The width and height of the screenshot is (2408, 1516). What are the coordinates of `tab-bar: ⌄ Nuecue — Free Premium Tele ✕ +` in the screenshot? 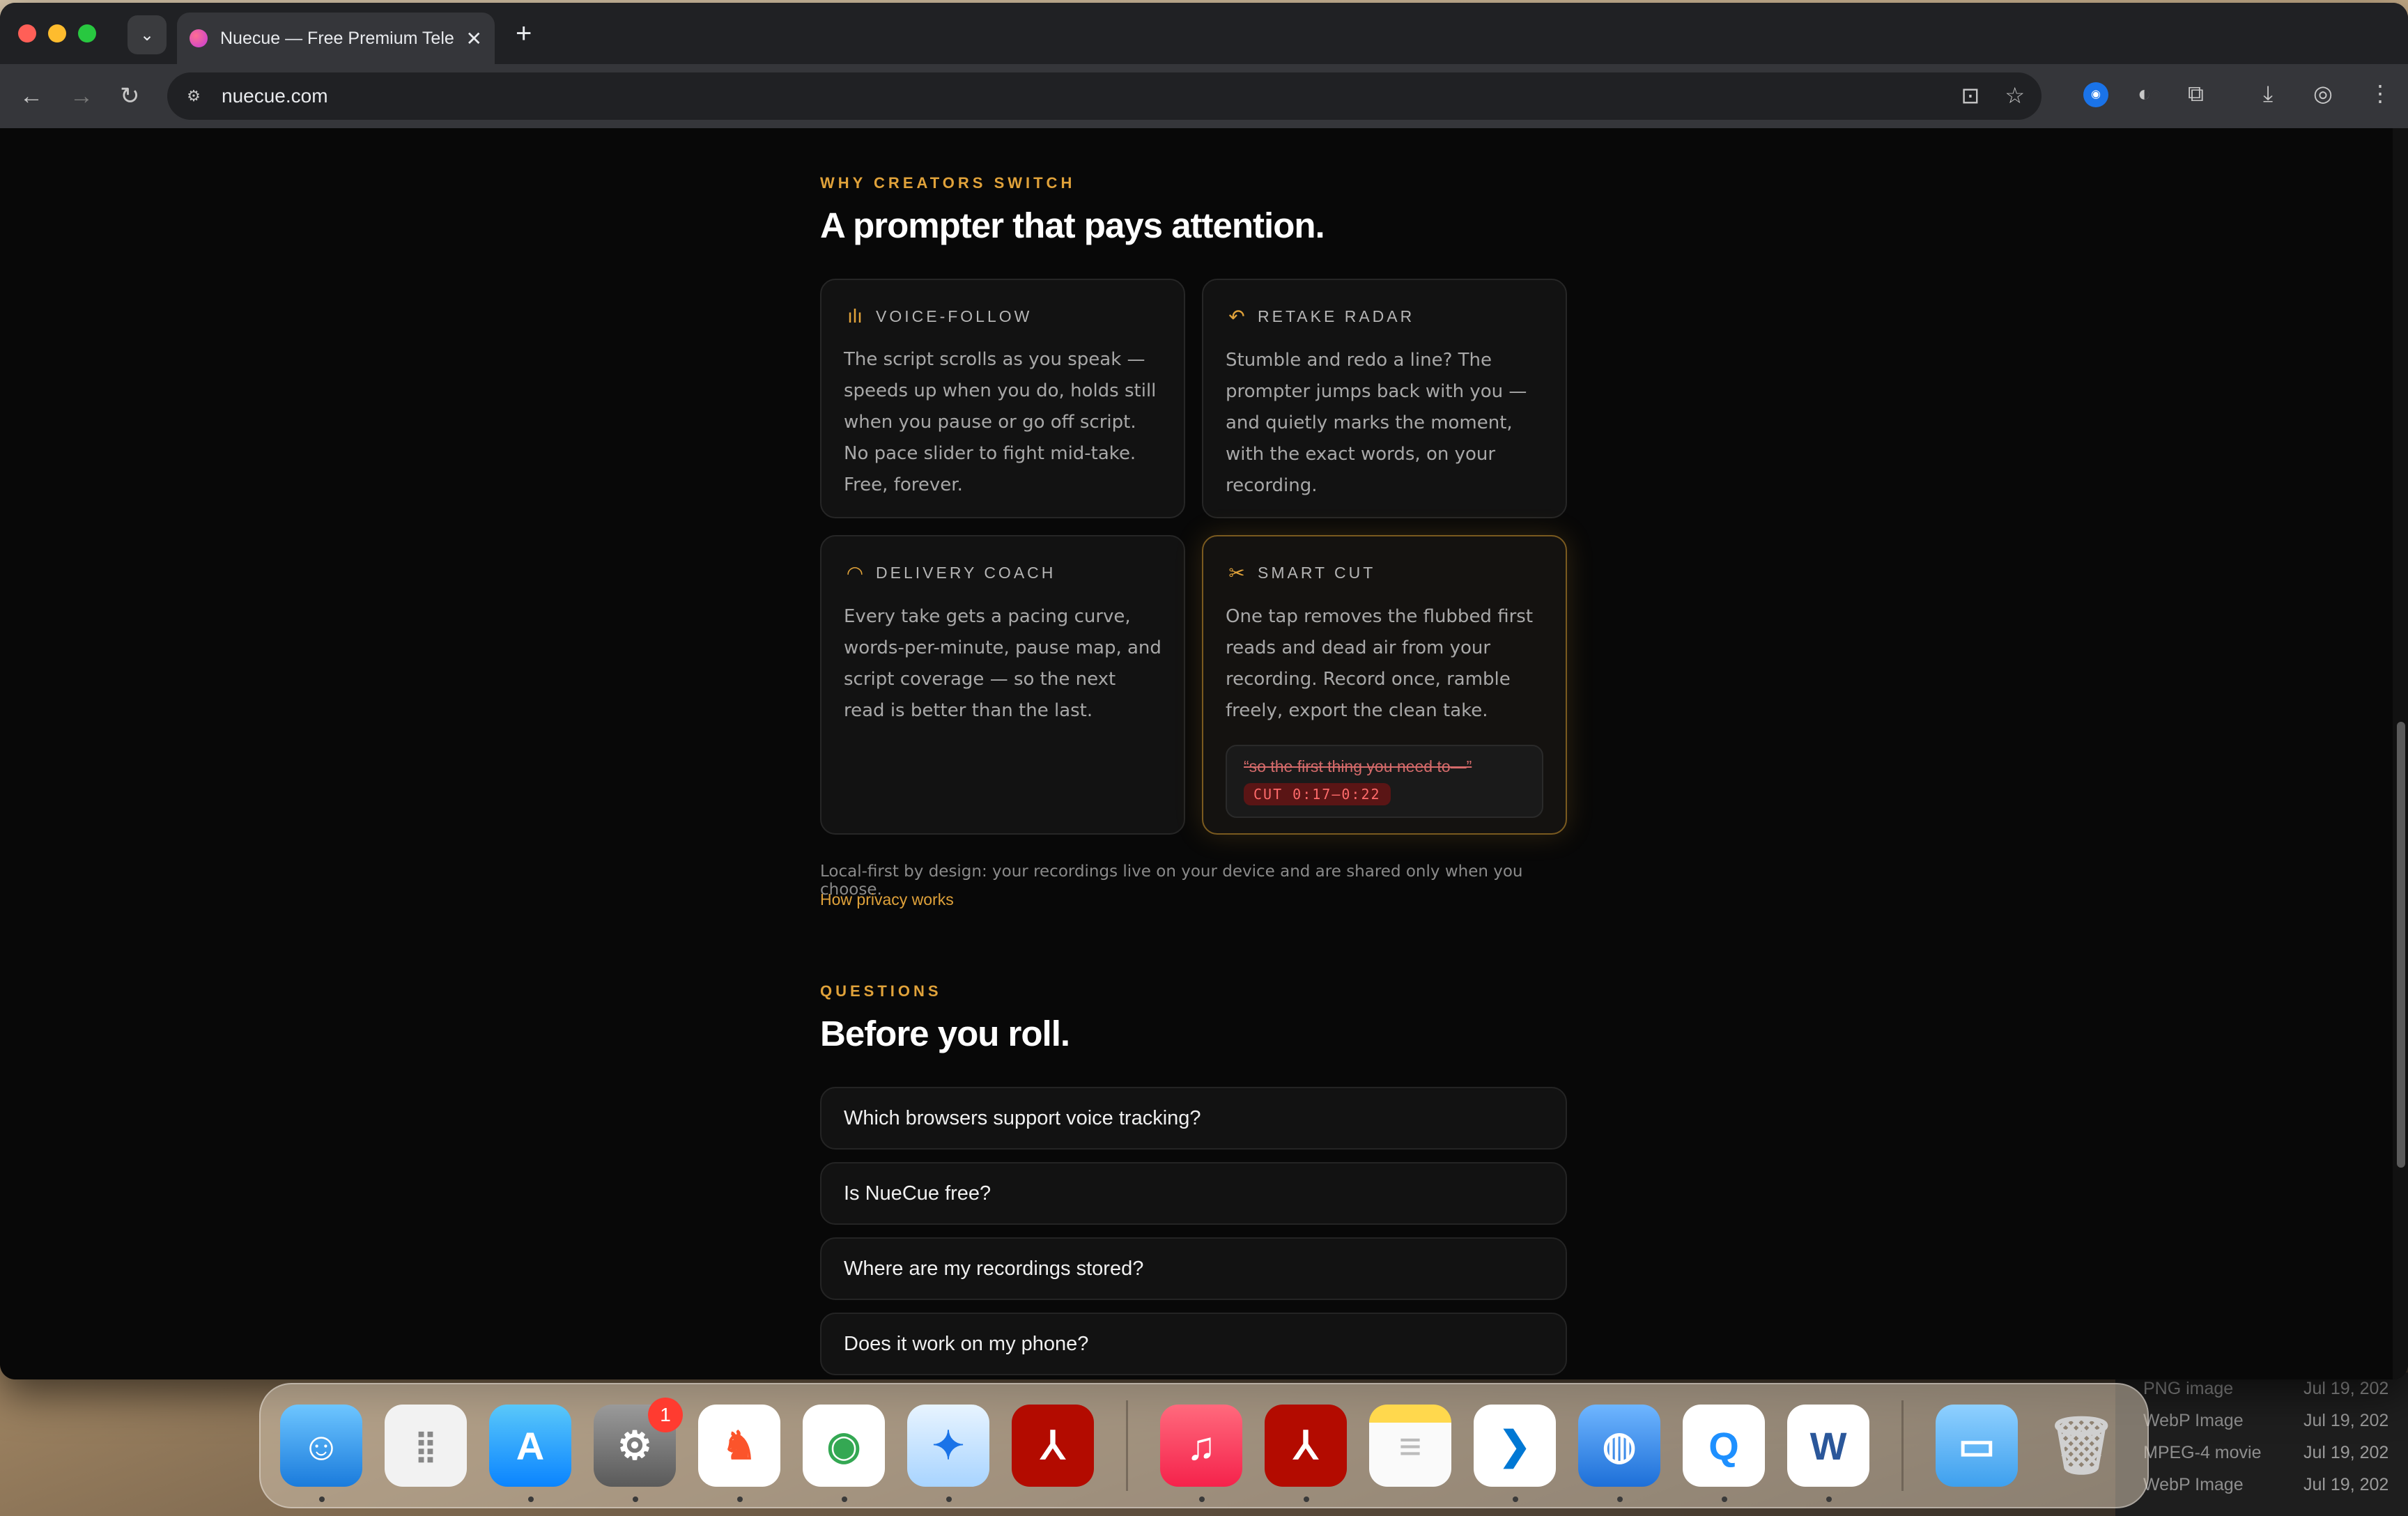 It's located at (1204, 33).